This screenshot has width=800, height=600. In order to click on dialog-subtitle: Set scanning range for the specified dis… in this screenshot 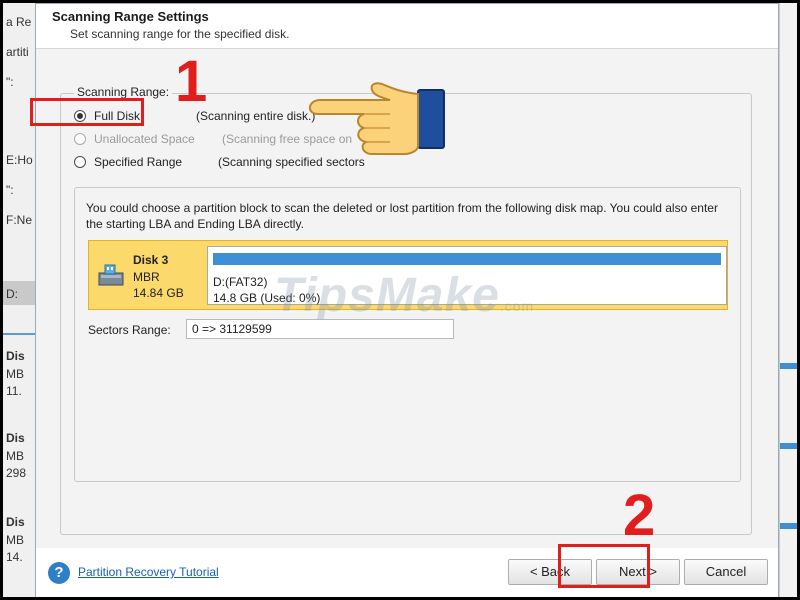, I will do `click(180, 34)`.